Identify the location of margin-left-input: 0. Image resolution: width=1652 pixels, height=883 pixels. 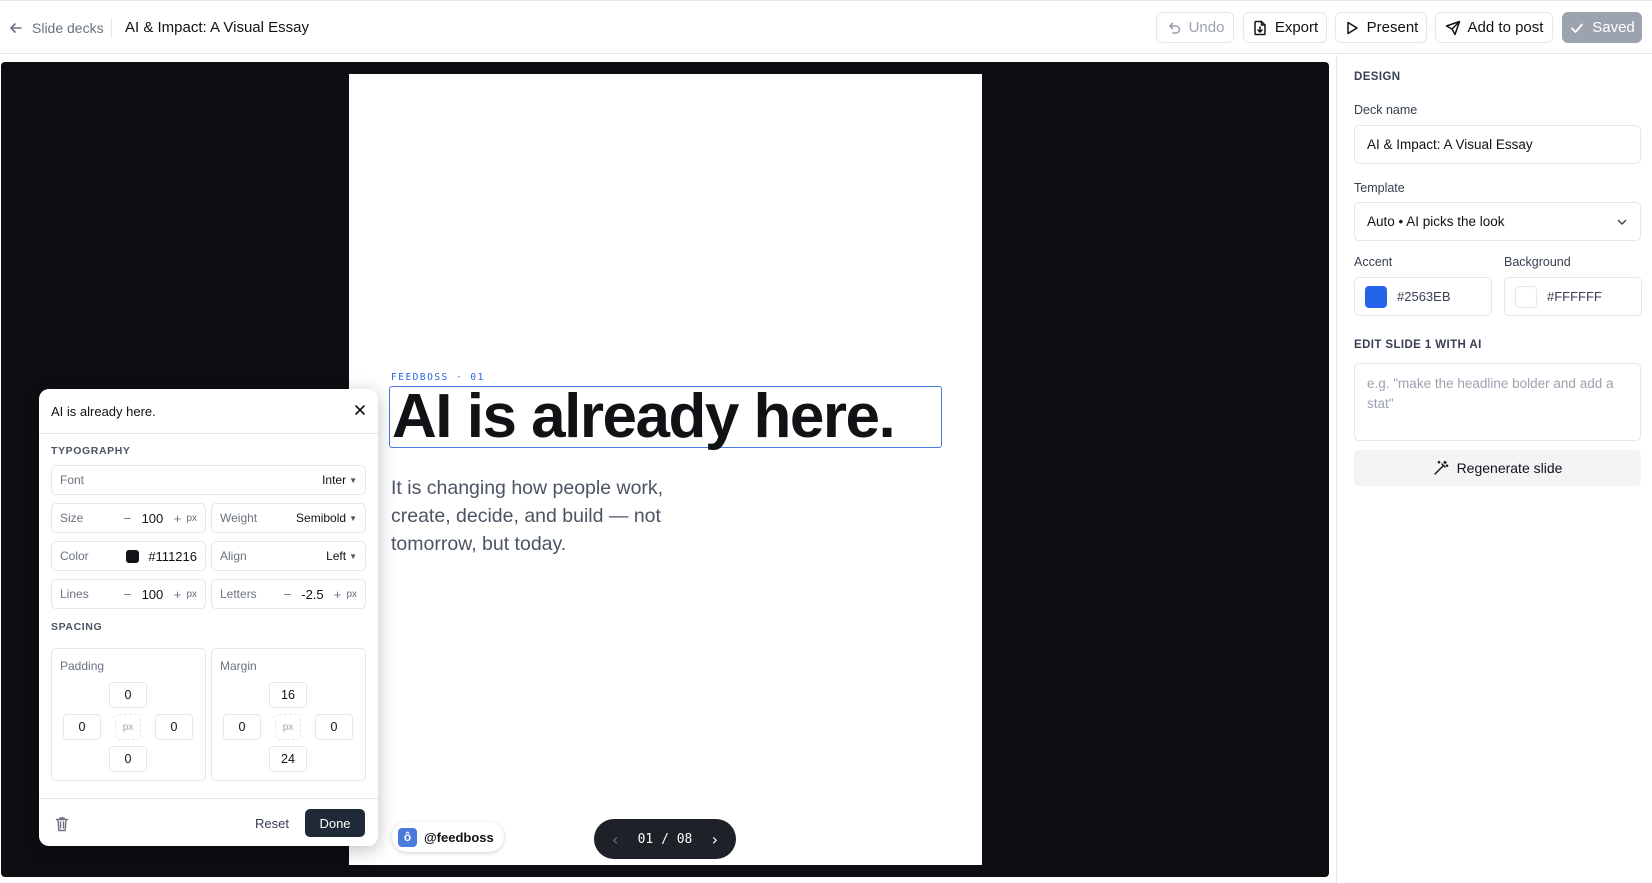
(242, 727).